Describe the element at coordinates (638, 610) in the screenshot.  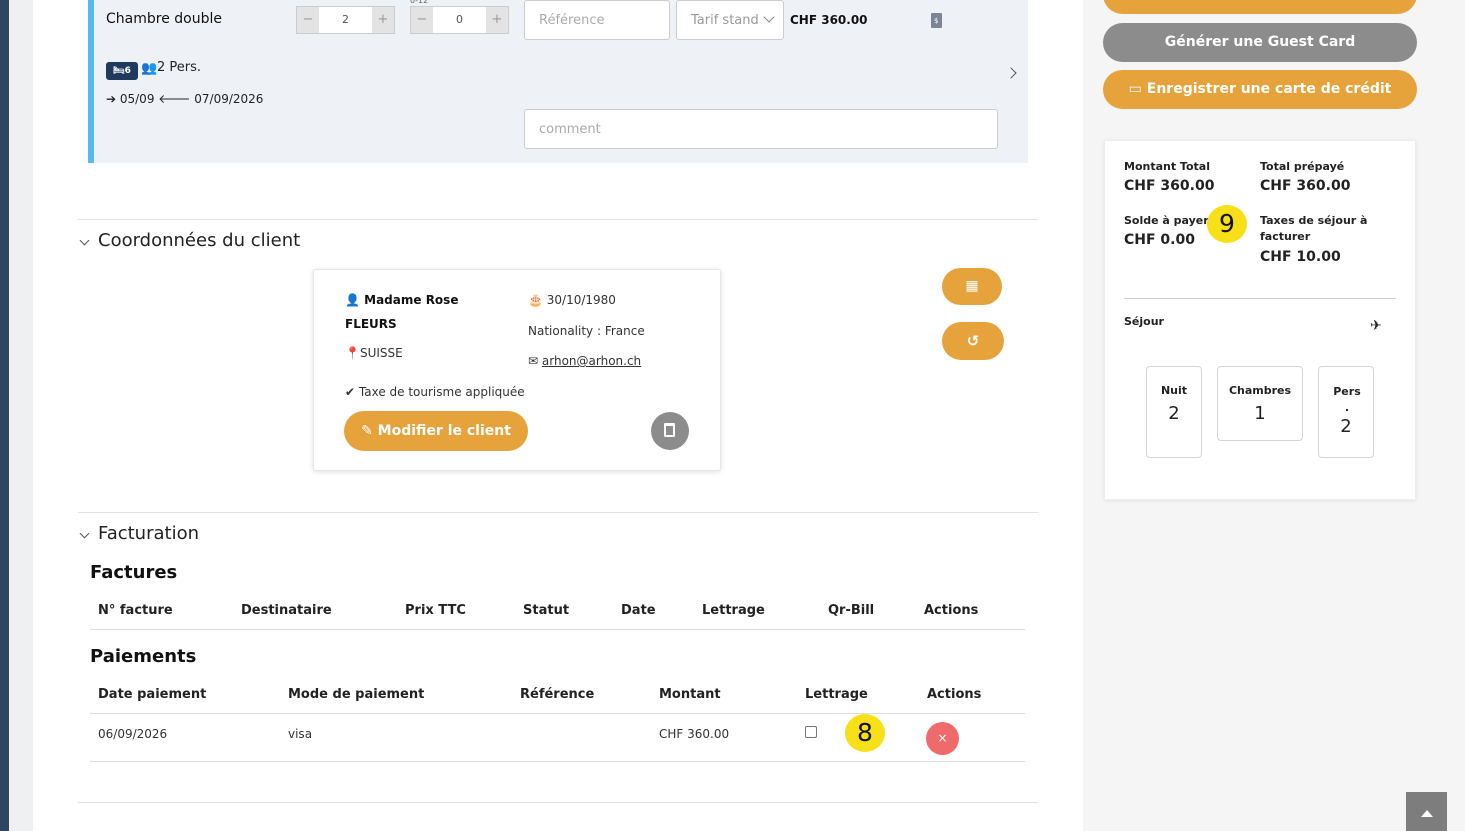
I see `invoice-header: Date` at that location.